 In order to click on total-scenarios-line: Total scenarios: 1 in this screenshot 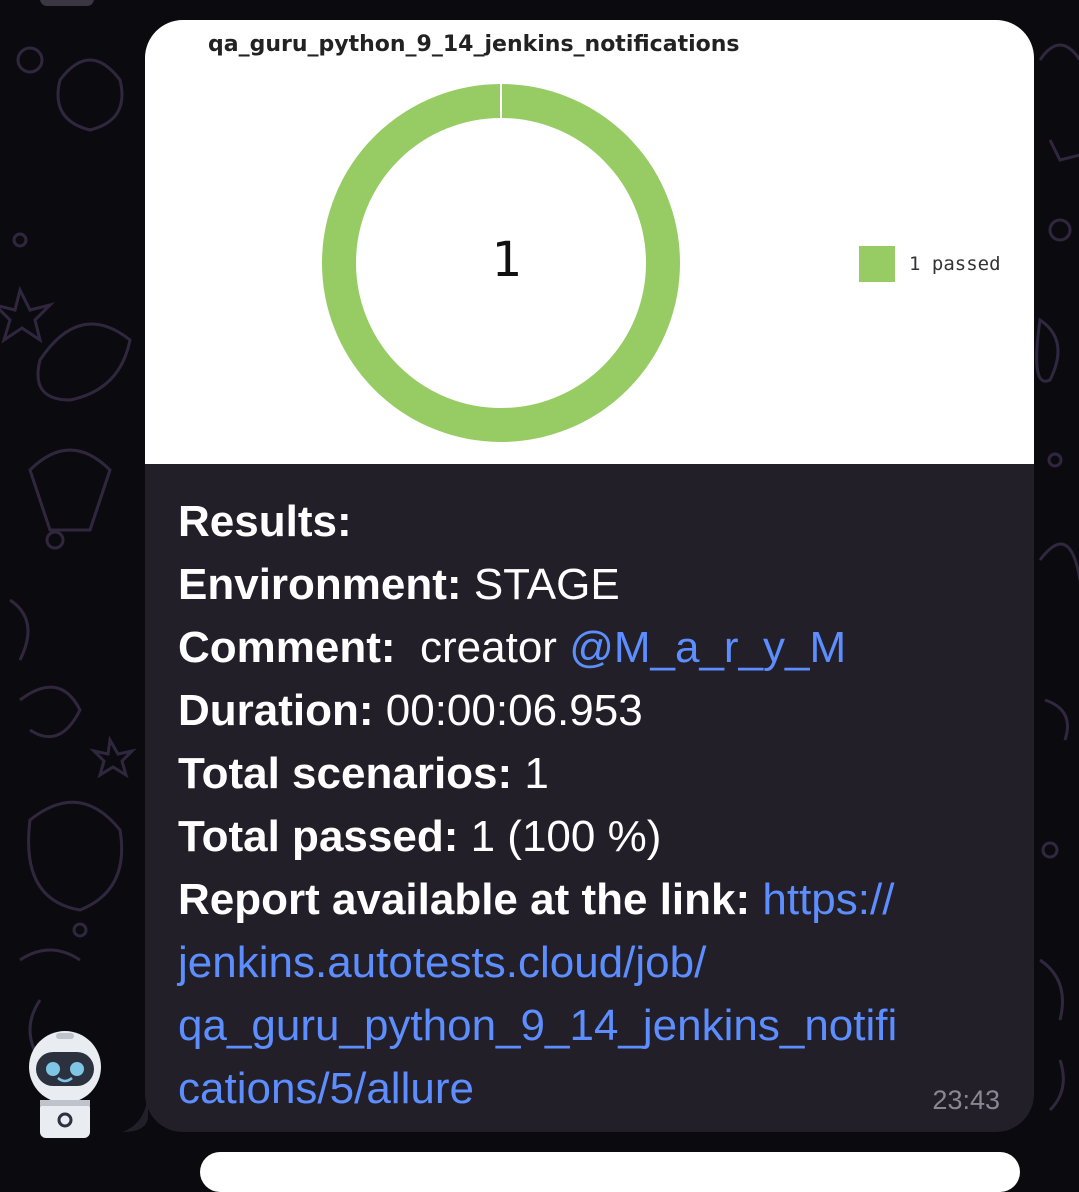, I will do `click(588, 773)`.